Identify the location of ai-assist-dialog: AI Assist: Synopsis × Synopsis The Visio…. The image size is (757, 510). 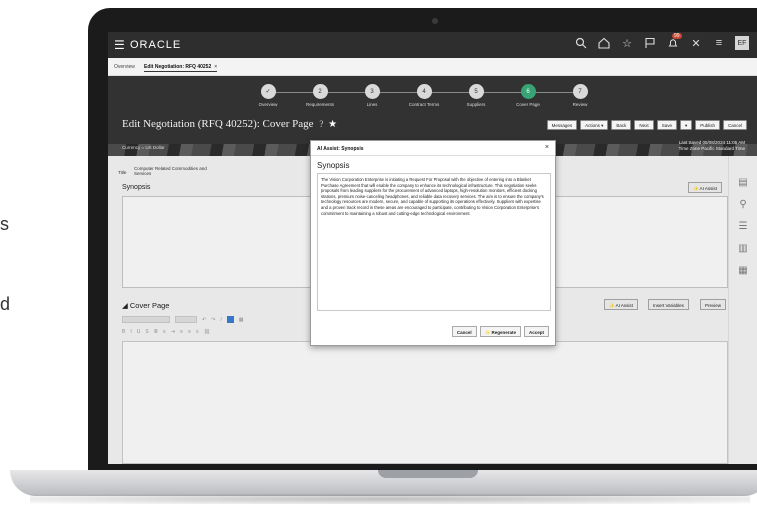
(433, 243).